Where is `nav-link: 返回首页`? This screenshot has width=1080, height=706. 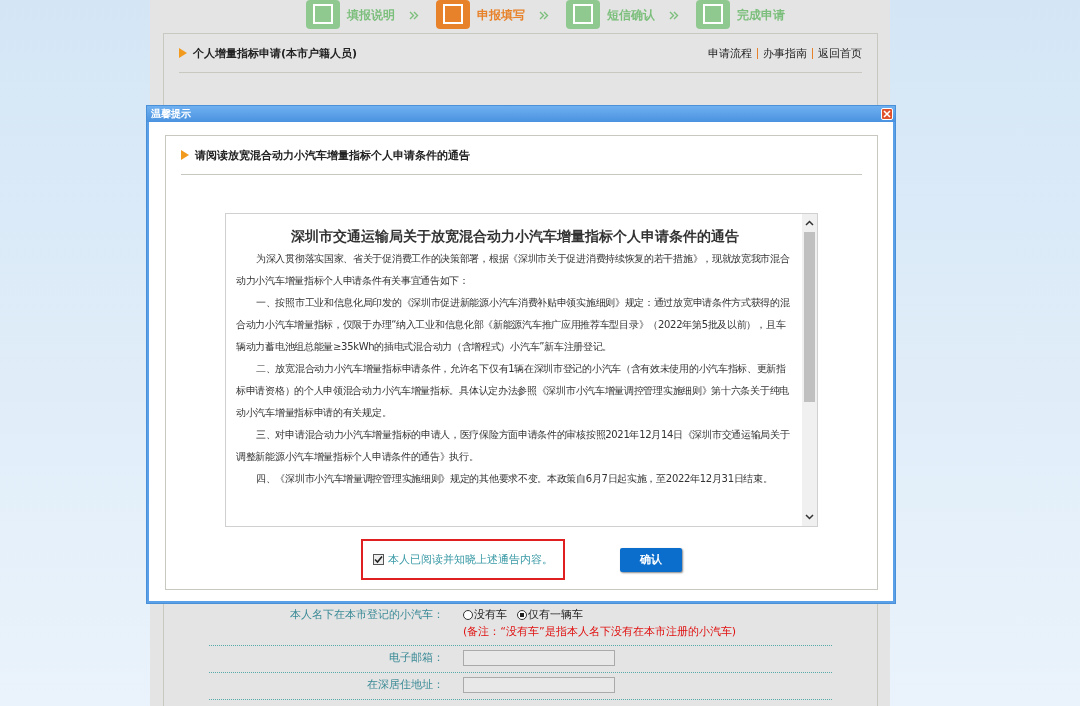 nav-link: 返回首页 is located at coordinates (840, 53).